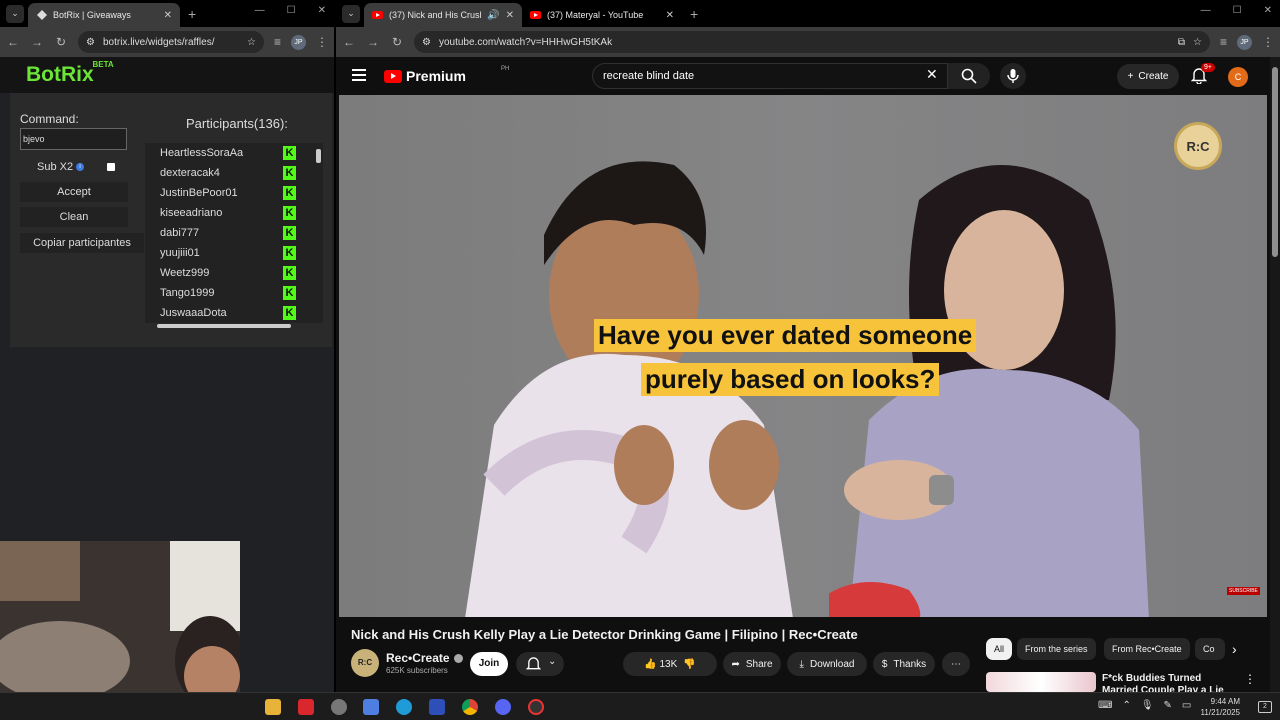 The height and width of the screenshot is (720, 1280). What do you see at coordinates (73, 139) in the screenshot?
I see `command-input` at bounding box center [73, 139].